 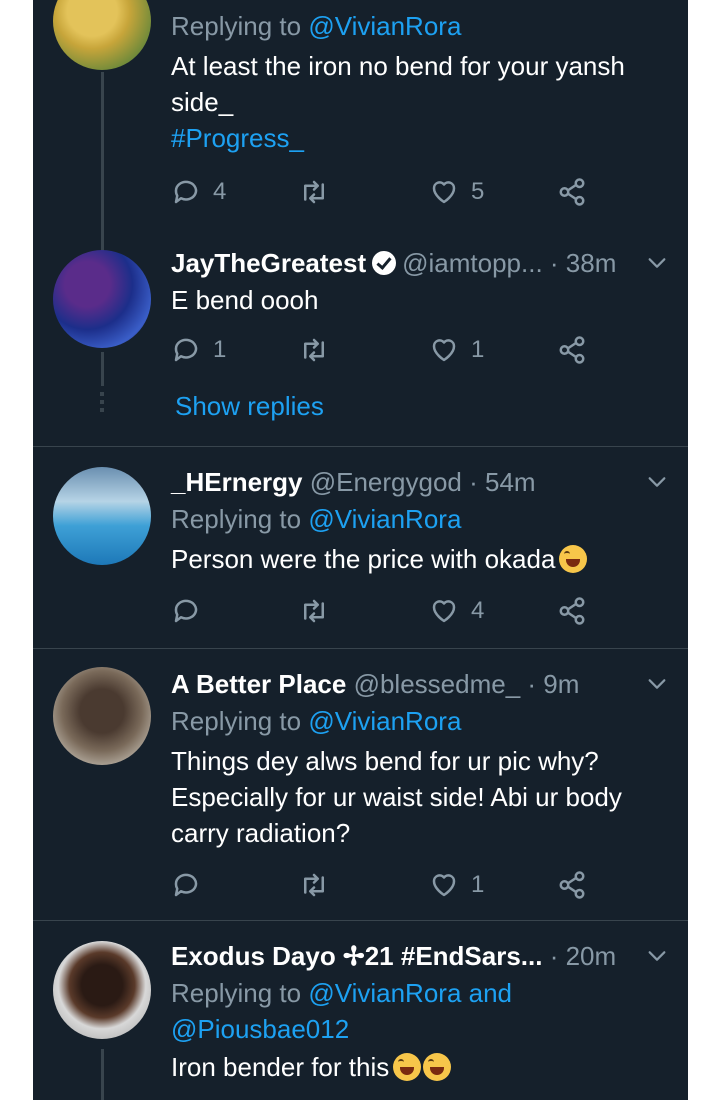 I want to click on reply-count: 4, so click(x=220, y=191).